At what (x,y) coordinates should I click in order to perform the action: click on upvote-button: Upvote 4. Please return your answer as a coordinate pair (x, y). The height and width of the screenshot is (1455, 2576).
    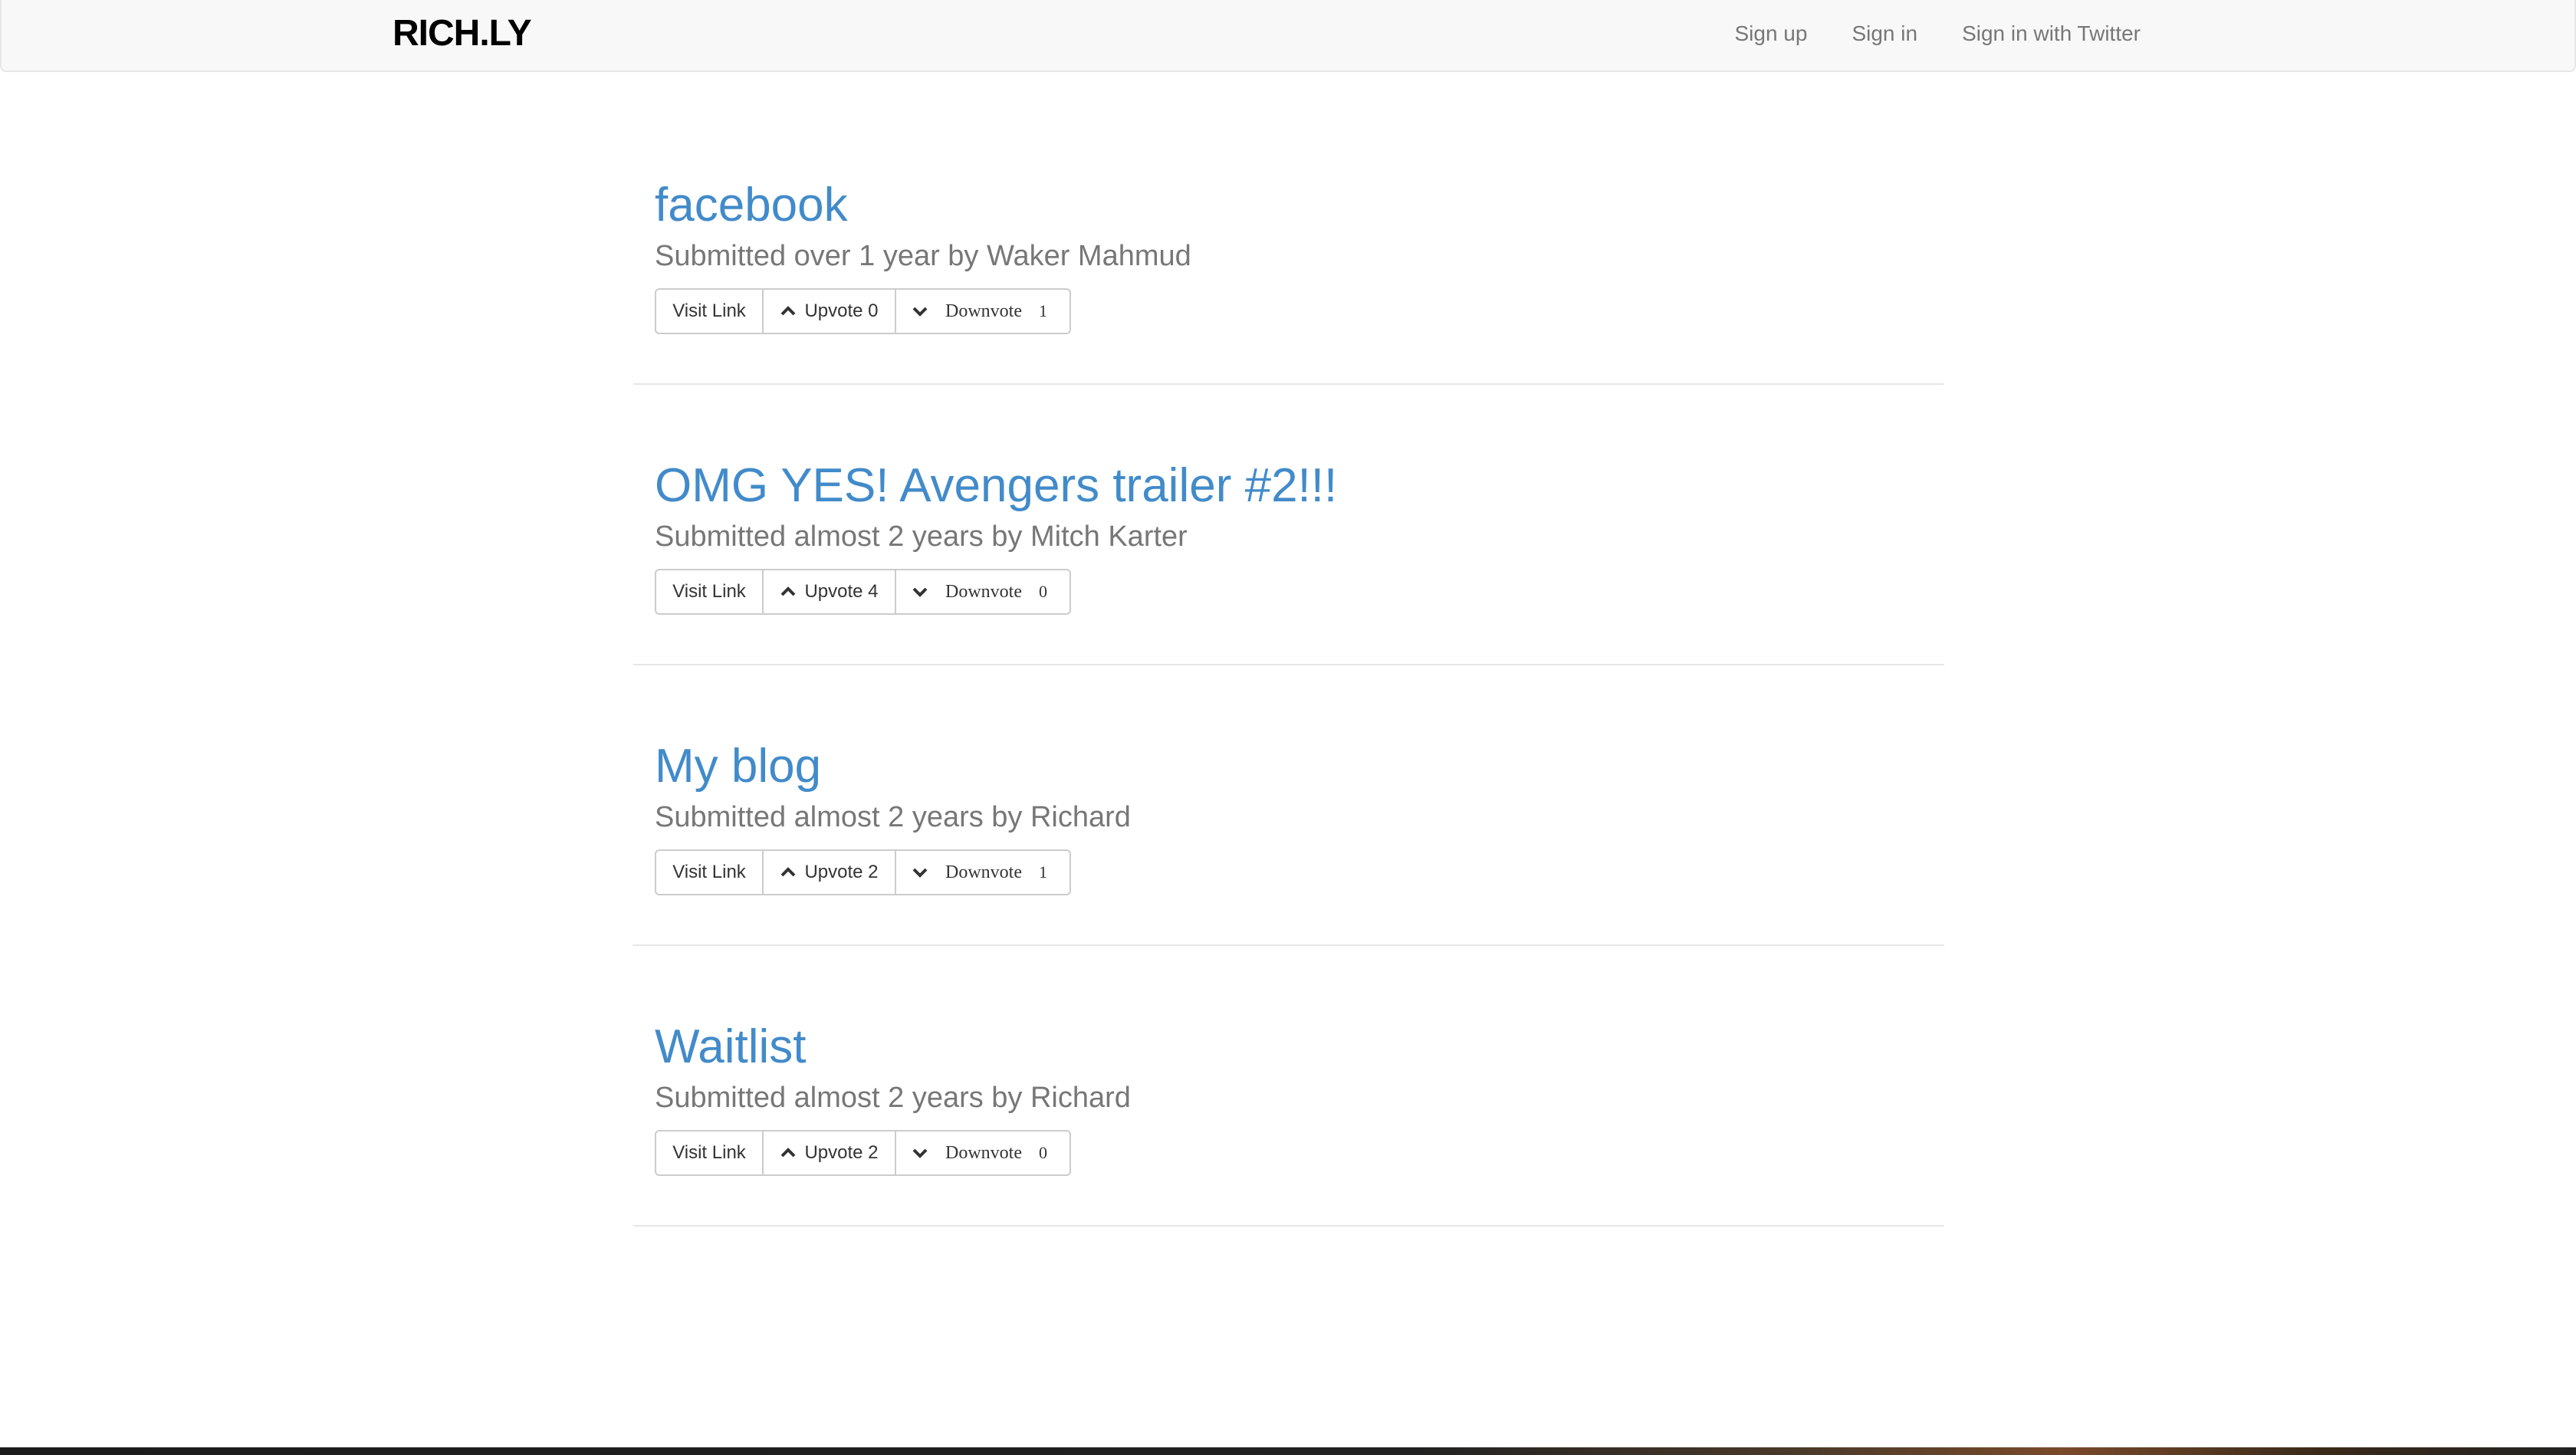
    Looking at the image, I should click on (830, 591).